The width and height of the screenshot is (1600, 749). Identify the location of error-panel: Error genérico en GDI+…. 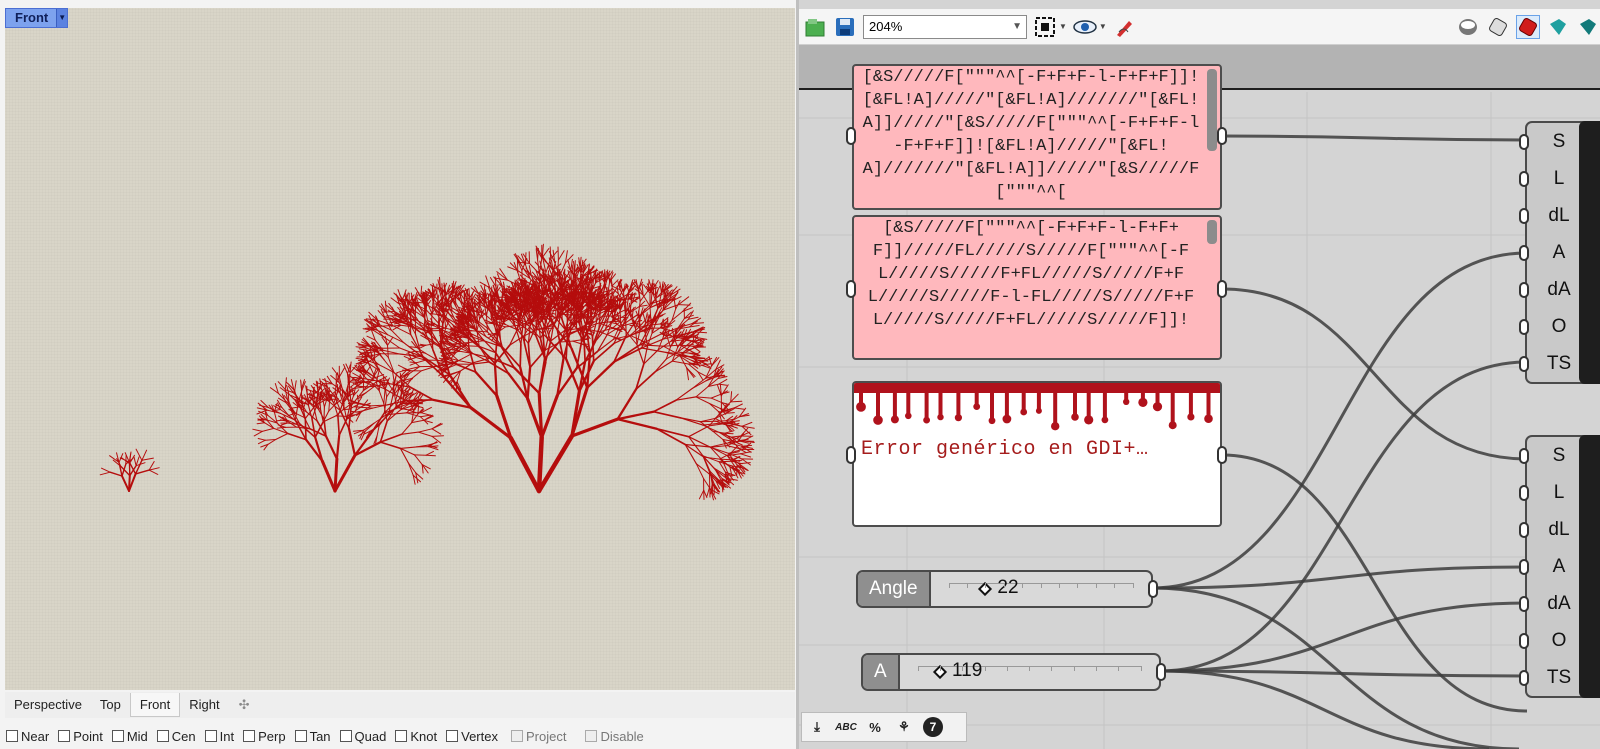
(1037, 454).